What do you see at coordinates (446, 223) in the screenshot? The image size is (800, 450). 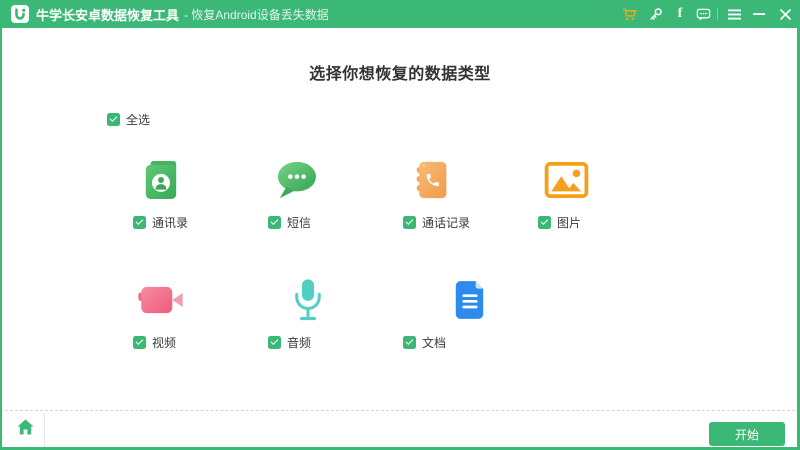 I see `category-label: 通话记录` at bounding box center [446, 223].